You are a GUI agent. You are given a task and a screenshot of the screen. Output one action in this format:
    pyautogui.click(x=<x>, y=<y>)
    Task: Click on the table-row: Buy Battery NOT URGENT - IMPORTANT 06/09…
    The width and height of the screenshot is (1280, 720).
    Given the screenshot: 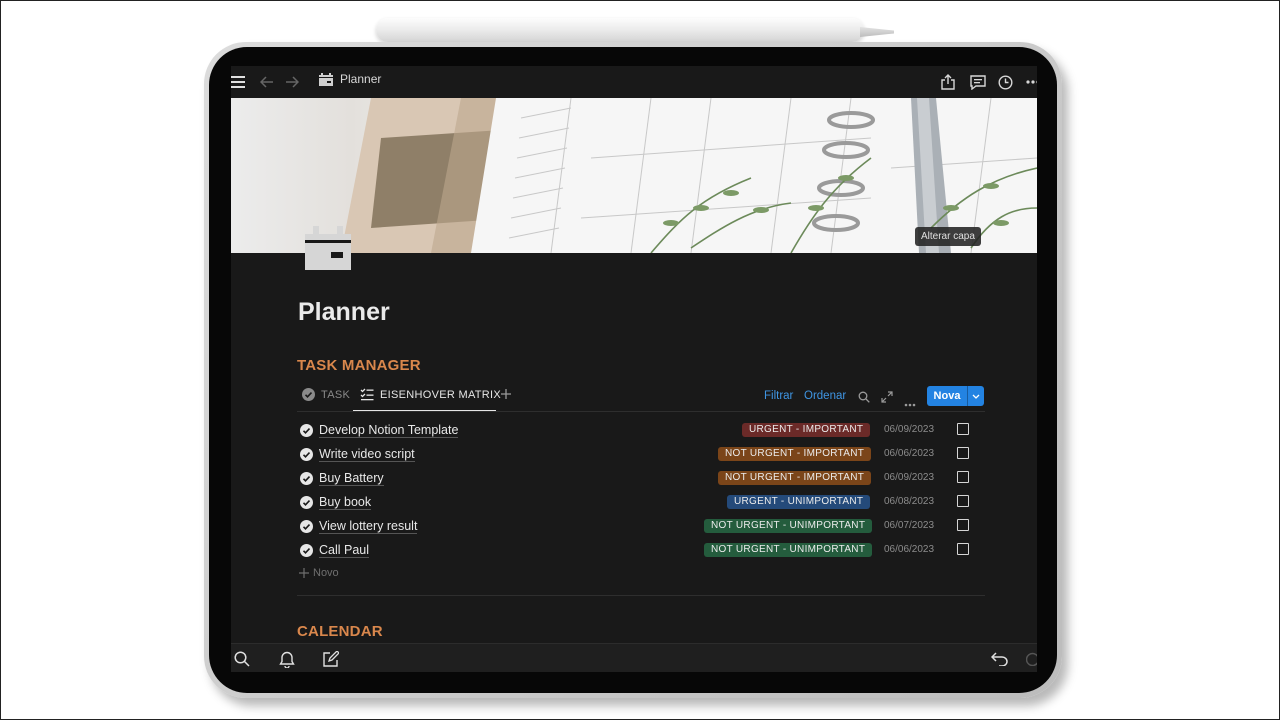 What is the action you would take?
    pyautogui.click(x=641, y=479)
    